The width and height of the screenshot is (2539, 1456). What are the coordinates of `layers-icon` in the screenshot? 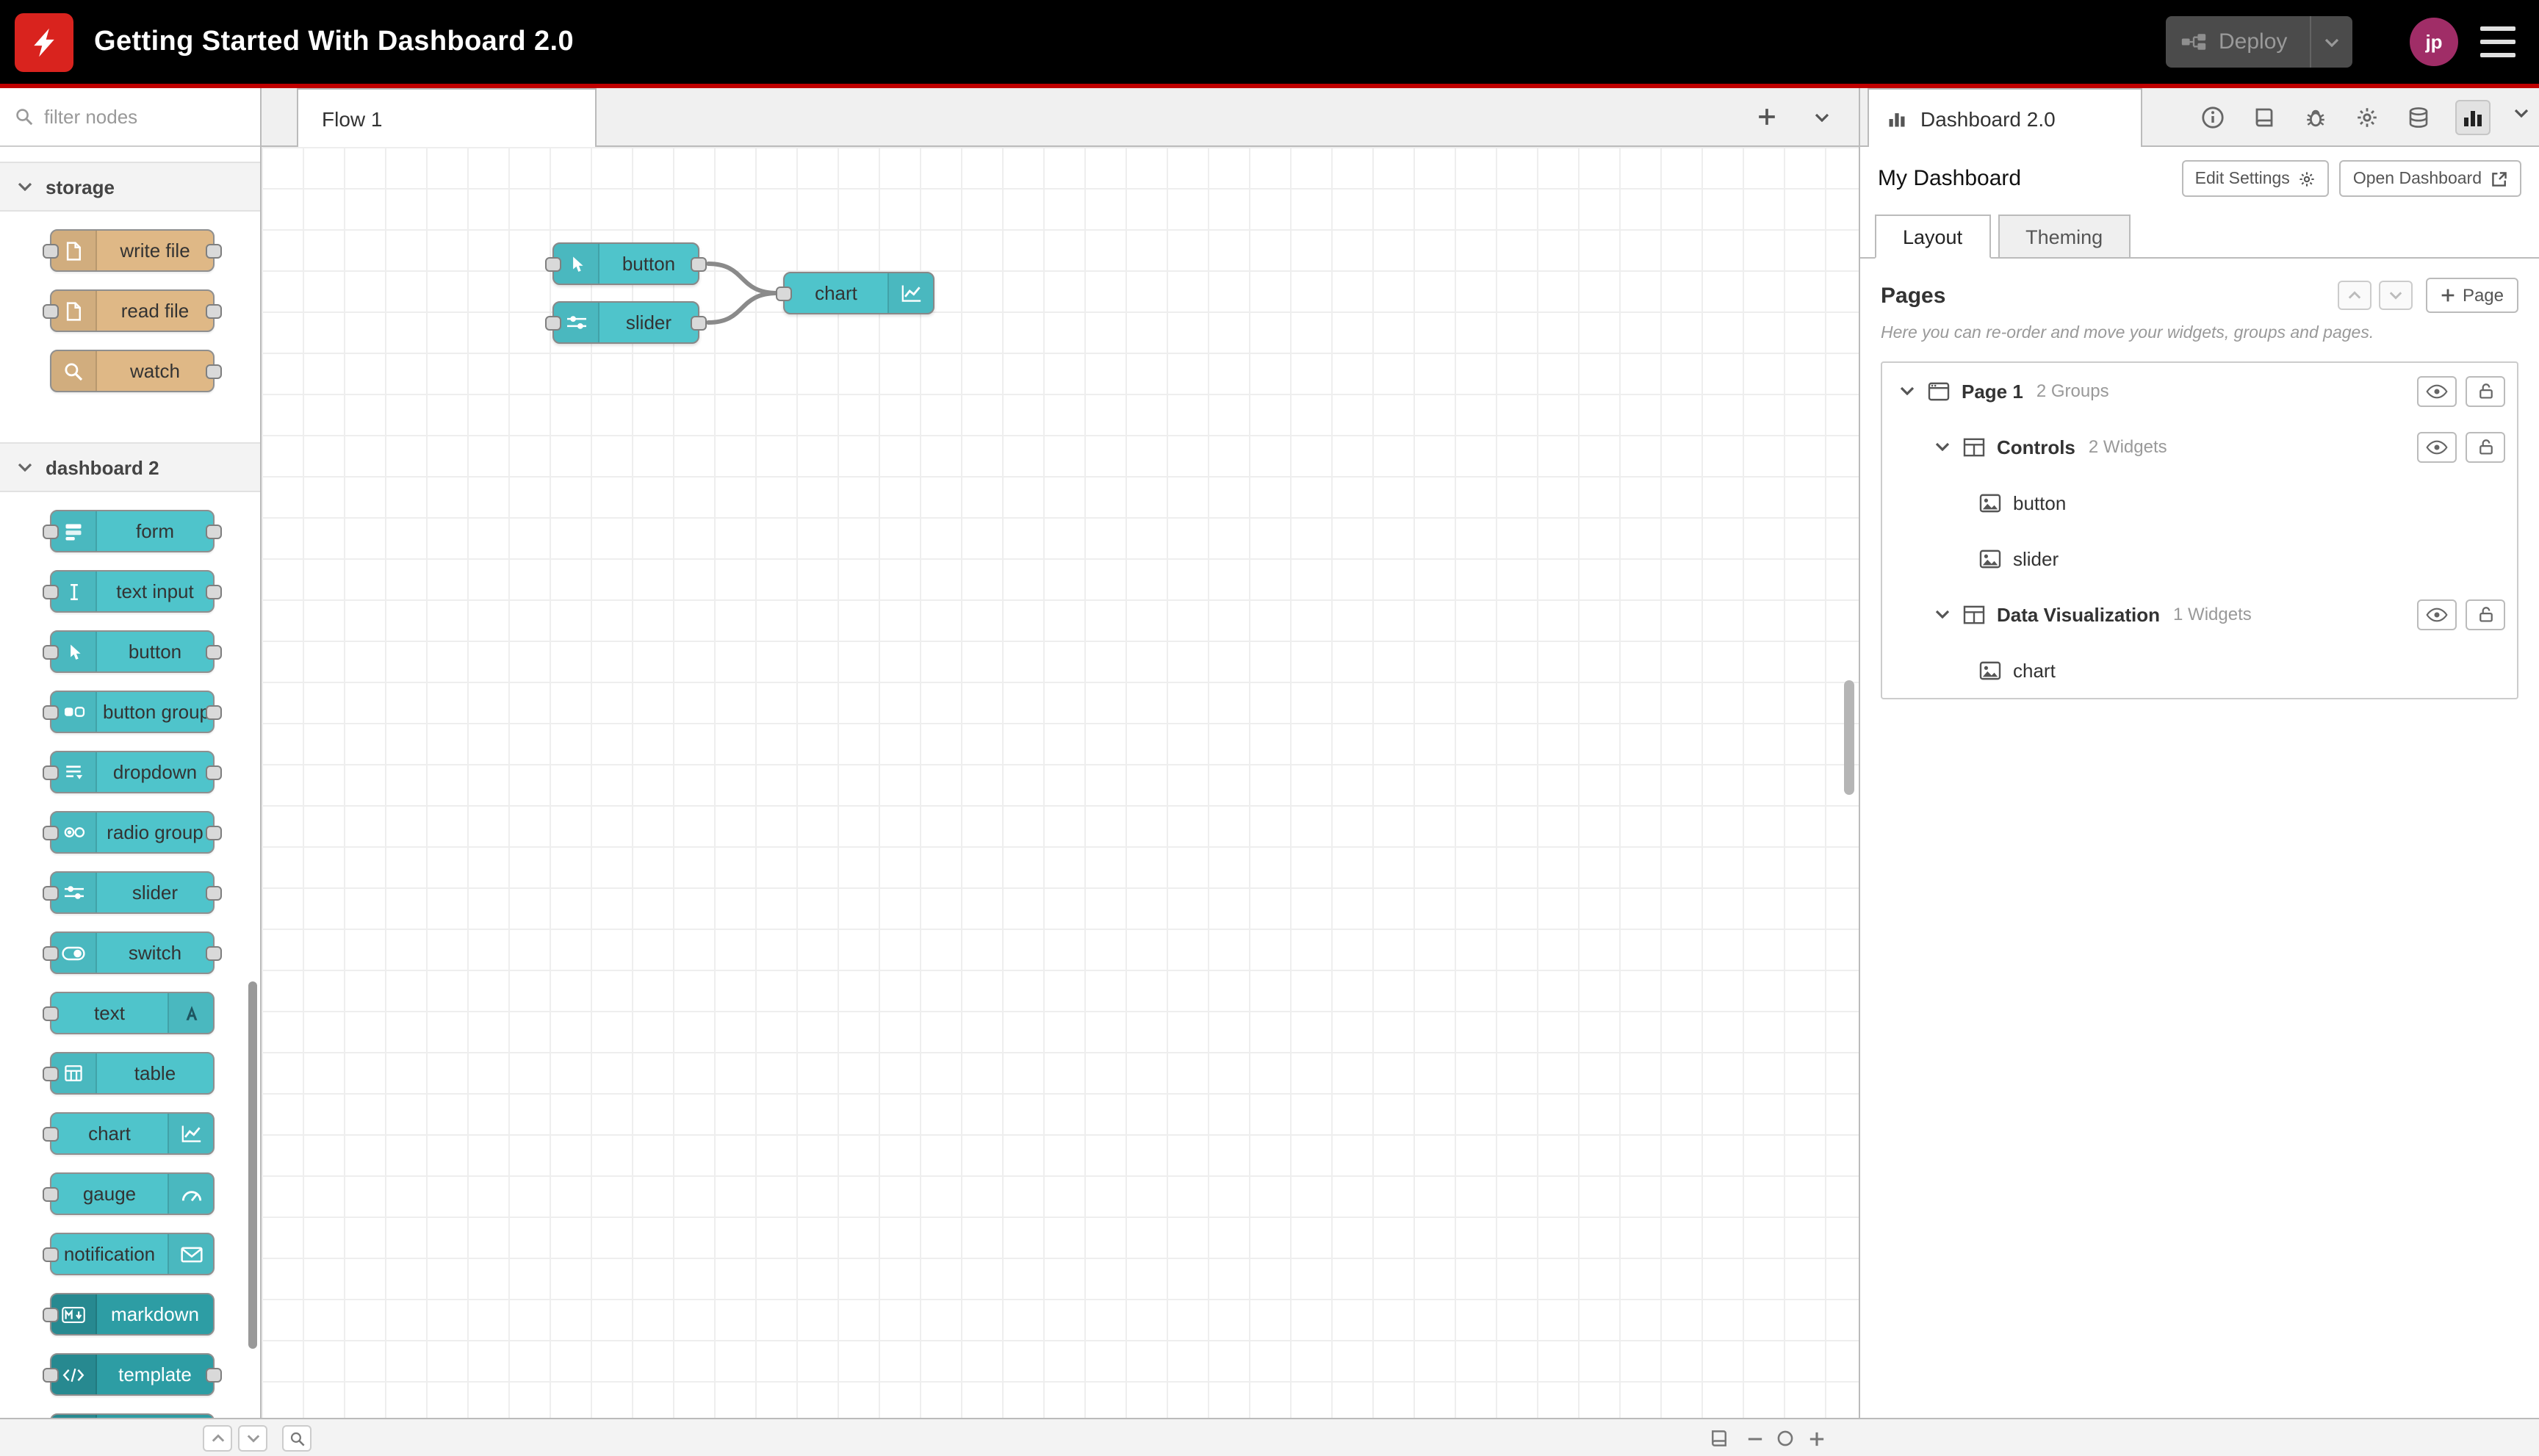 It's located at (2418, 116).